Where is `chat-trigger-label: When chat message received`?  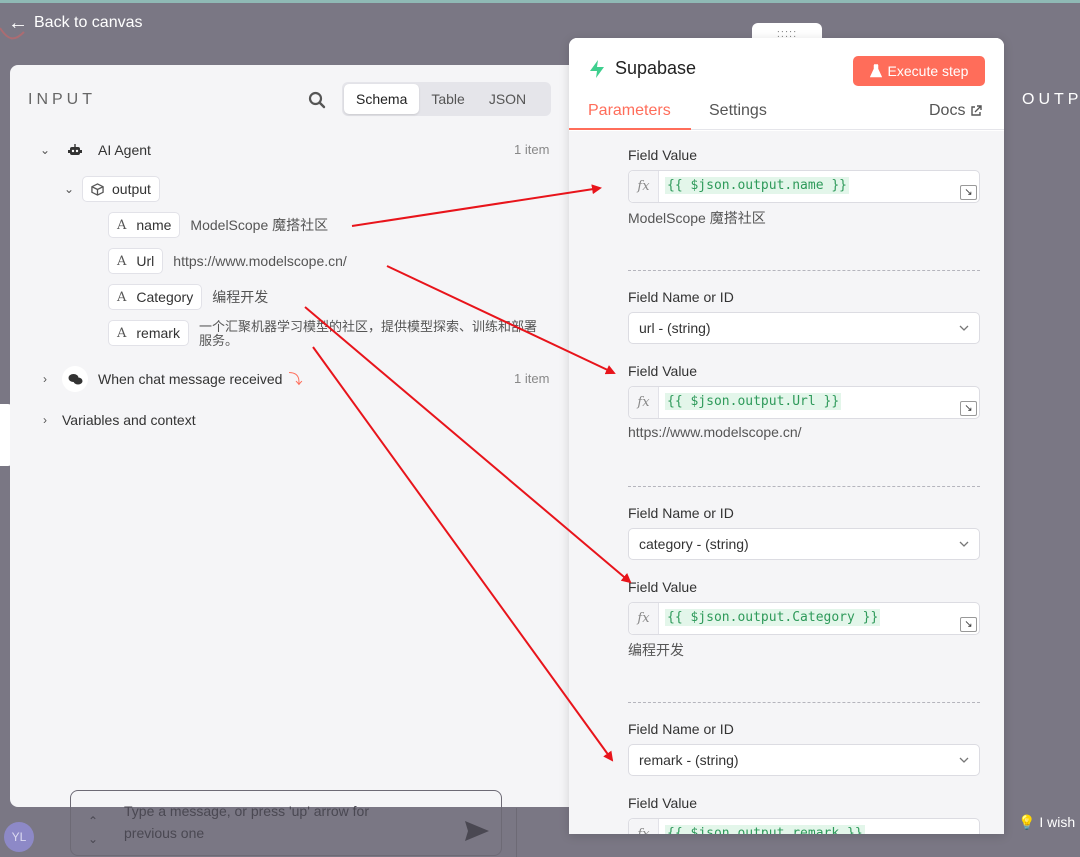 chat-trigger-label: When chat message received is located at coordinates (190, 379).